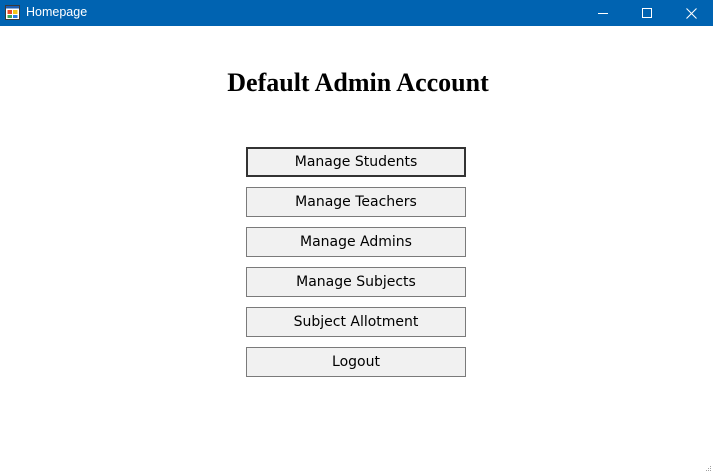  I want to click on minimize-icon, so click(603, 13).